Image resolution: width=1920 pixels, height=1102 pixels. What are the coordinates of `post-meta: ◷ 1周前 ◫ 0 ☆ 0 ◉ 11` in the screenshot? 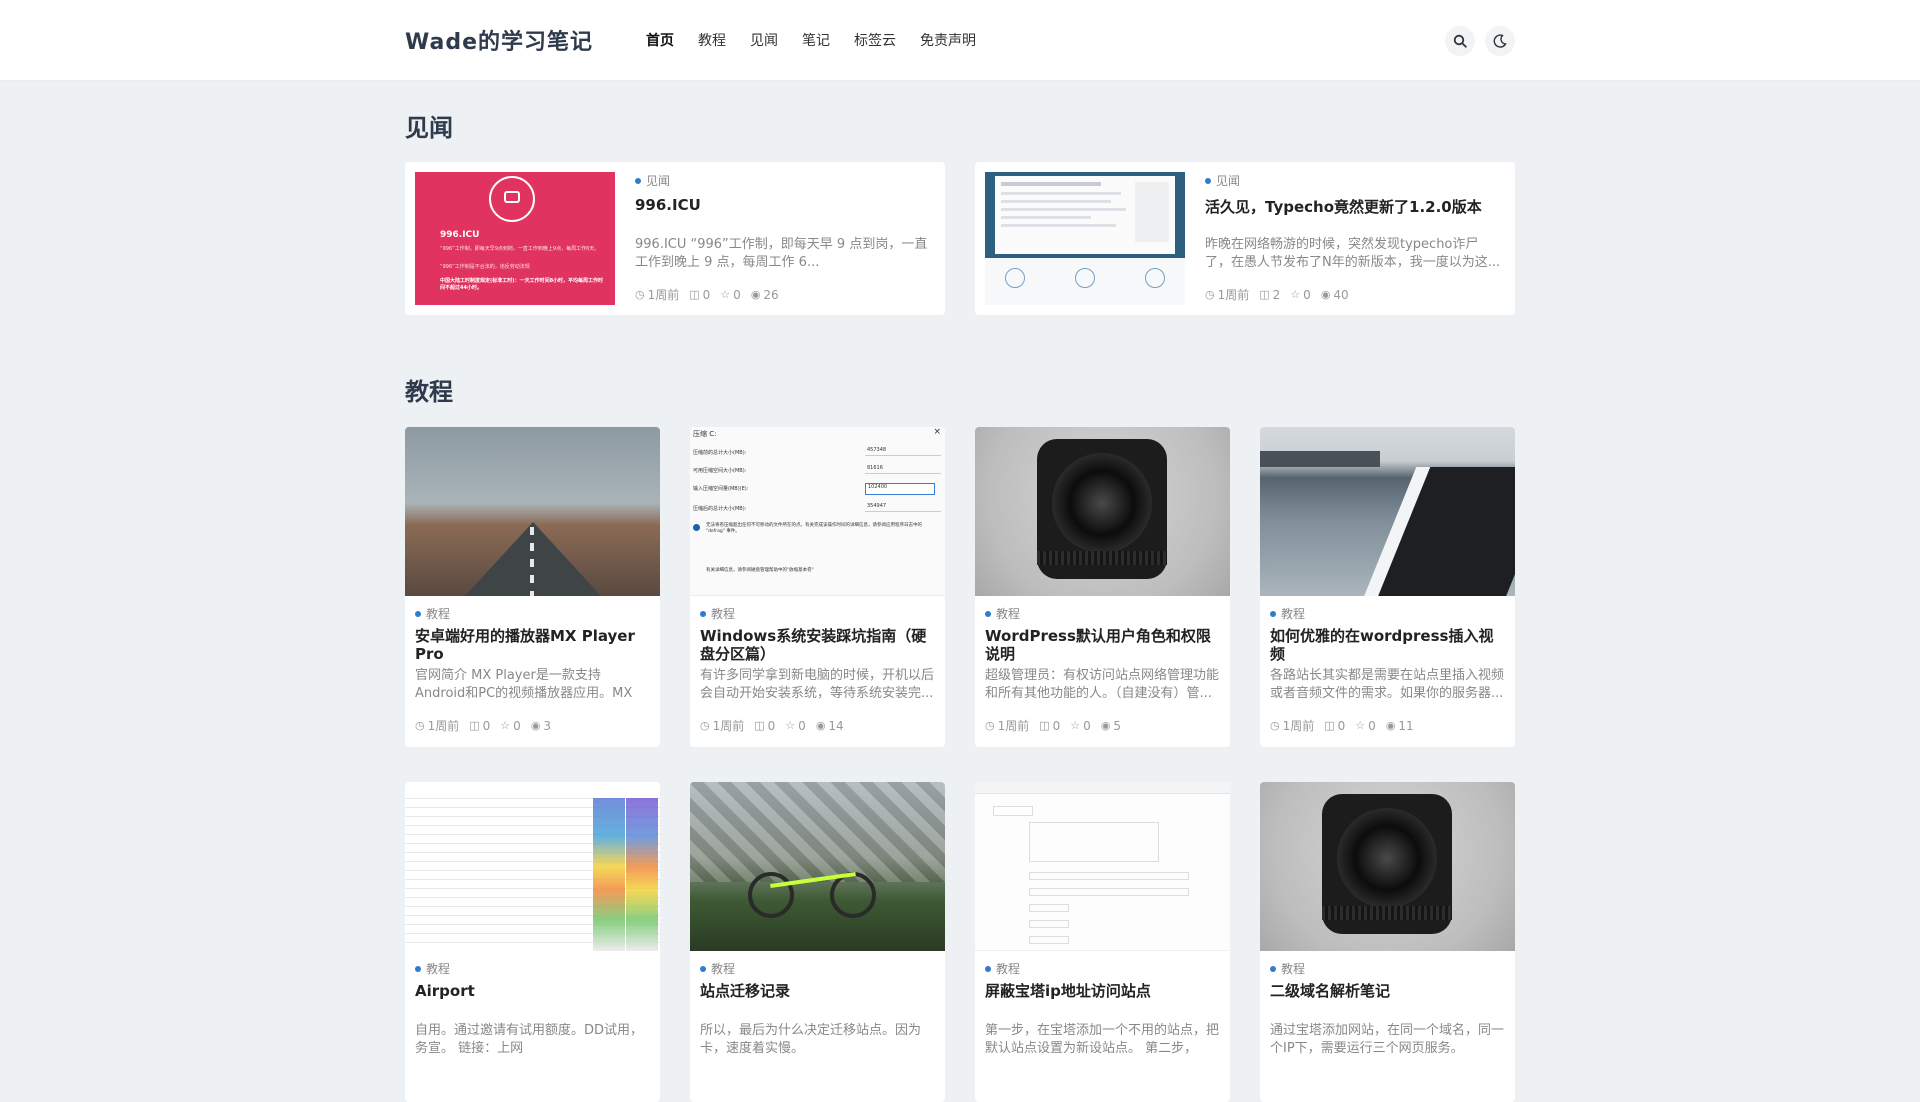 It's located at (1342, 725).